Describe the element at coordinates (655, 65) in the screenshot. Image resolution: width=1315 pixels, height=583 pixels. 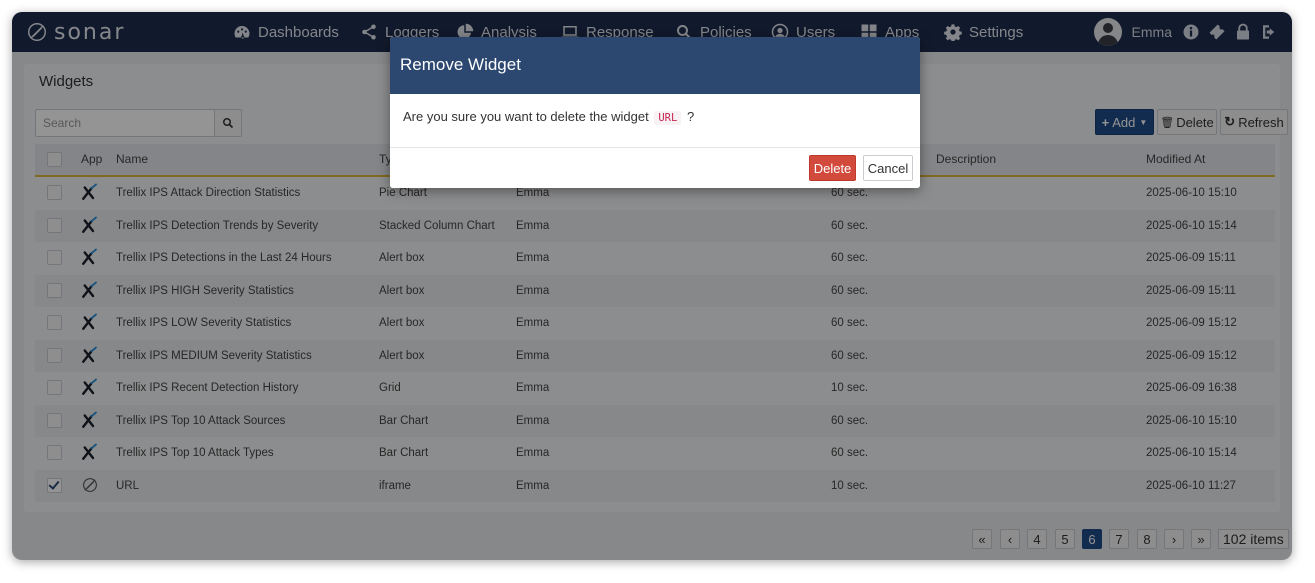
I see `dialog-header: Remove Widget` at that location.